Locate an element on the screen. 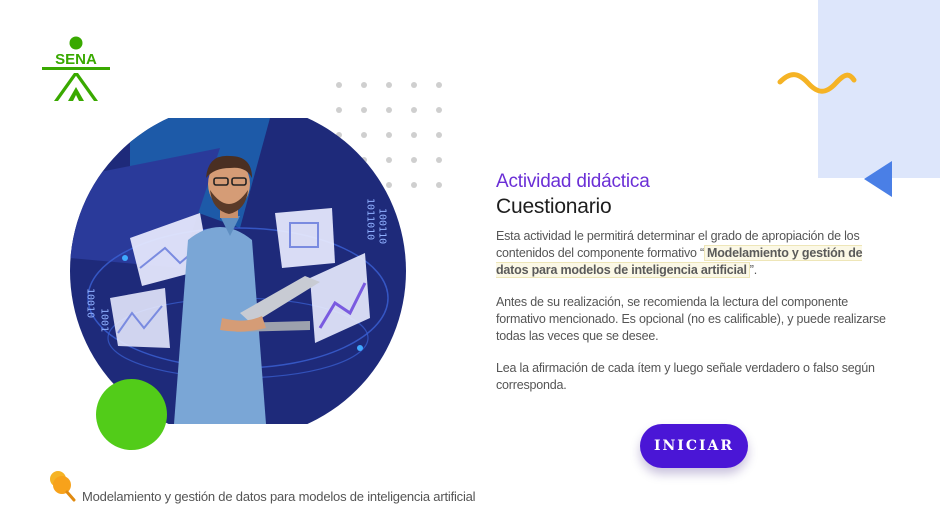 Image resolution: width=940 pixels, height=528 pixels. start-button: INICIAR is located at coordinates (694, 446).